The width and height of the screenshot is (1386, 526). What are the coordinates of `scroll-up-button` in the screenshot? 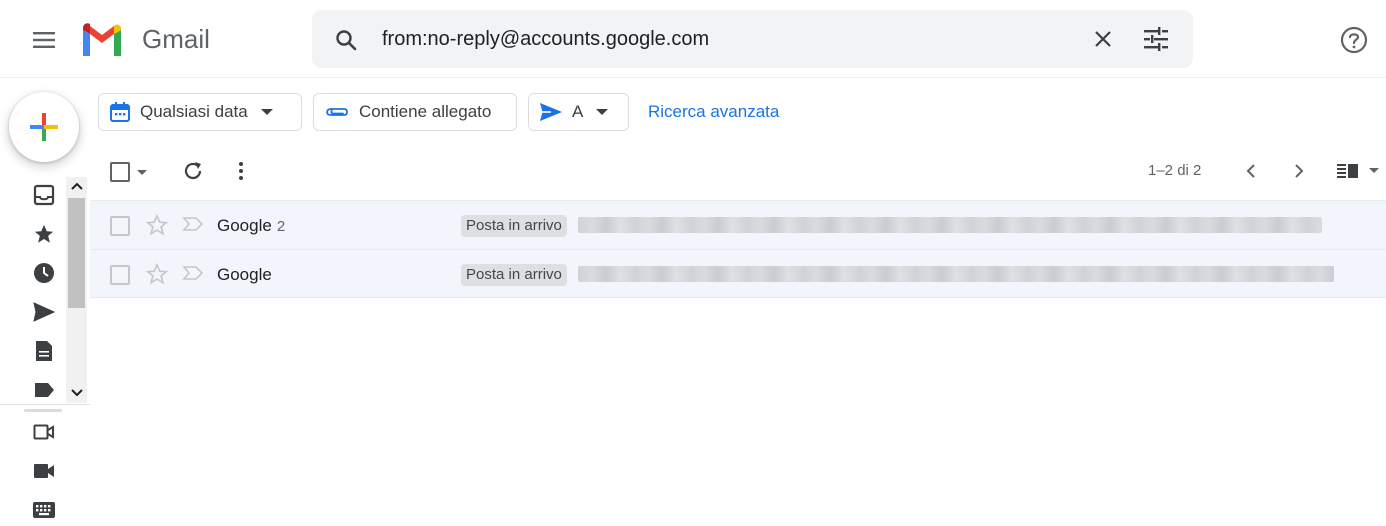 It's located at (76, 186).